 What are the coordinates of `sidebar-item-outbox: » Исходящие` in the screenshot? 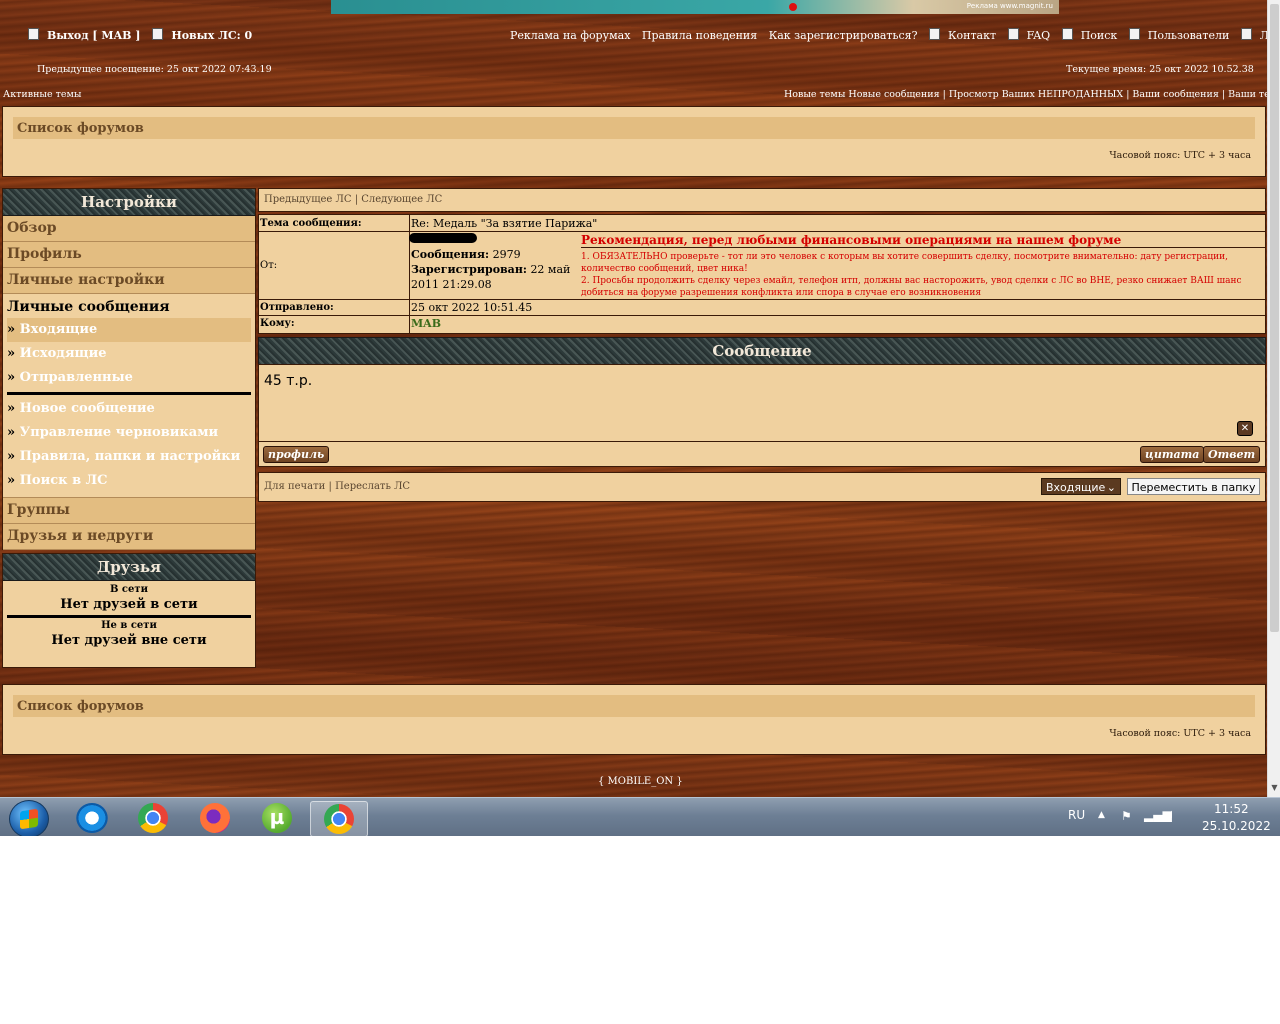 It's located at (129, 354).